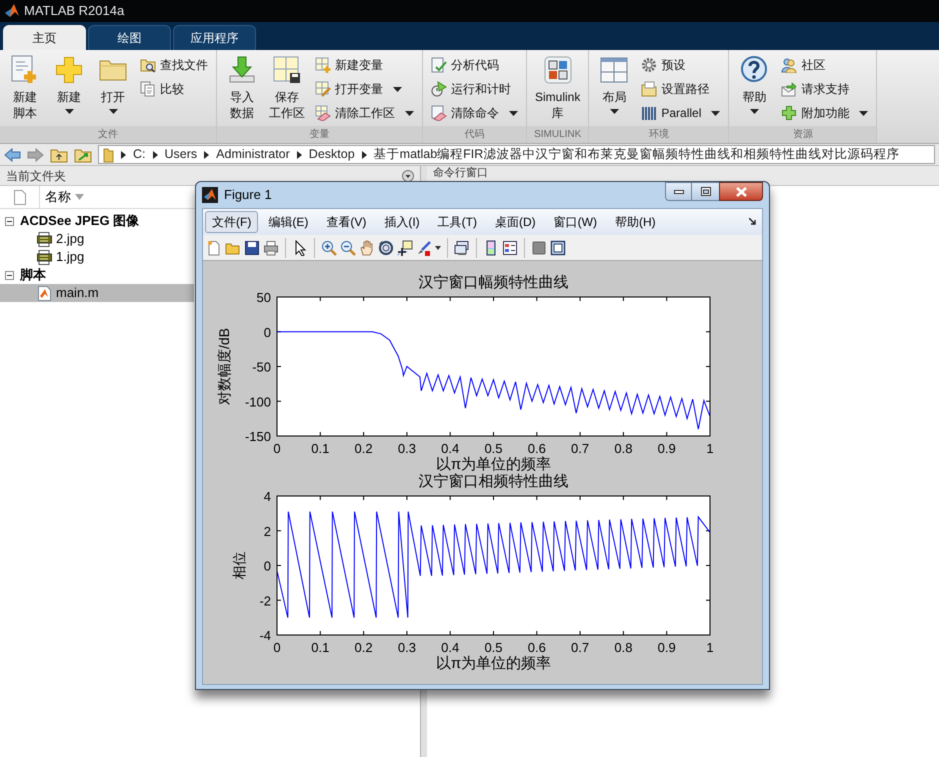 Image resolution: width=939 pixels, height=757 pixels. What do you see at coordinates (348, 248) in the screenshot?
I see `zoom-out-icon` at bounding box center [348, 248].